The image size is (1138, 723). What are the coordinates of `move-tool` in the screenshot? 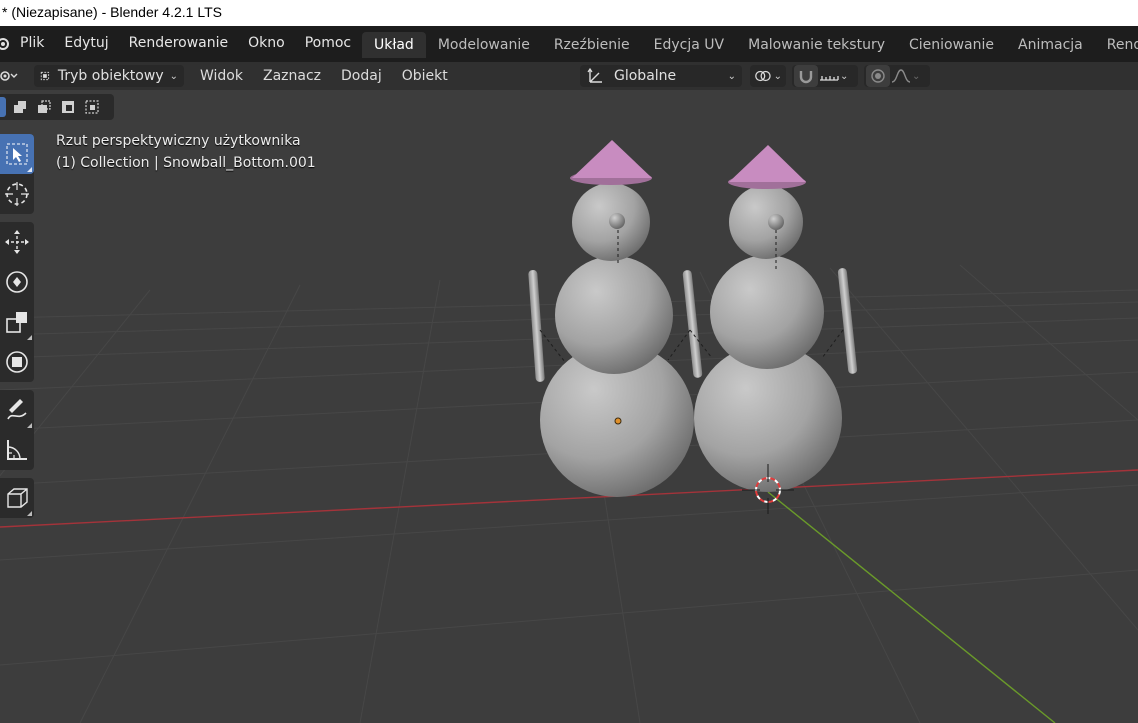 It's located at (17, 242).